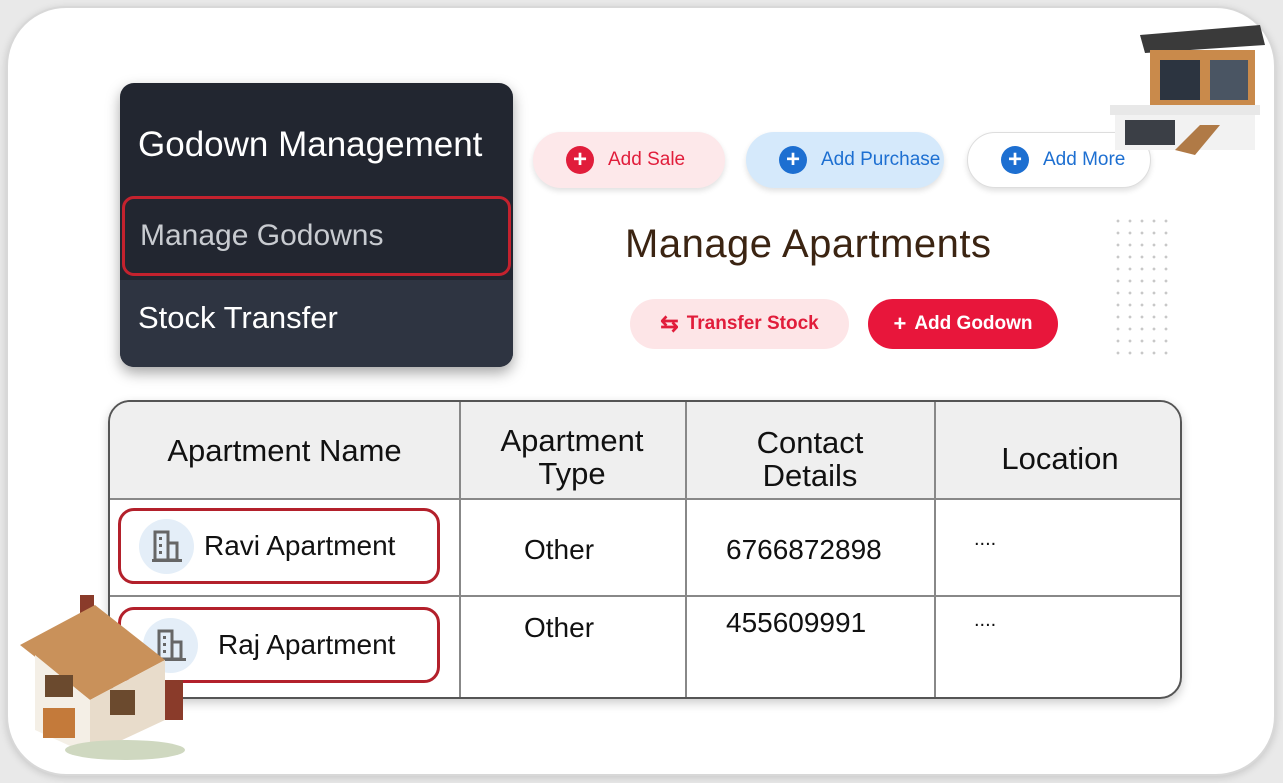 The height and width of the screenshot is (783, 1283). What do you see at coordinates (752, 323) in the screenshot?
I see `transfer-stock-label: Transfer Stock` at bounding box center [752, 323].